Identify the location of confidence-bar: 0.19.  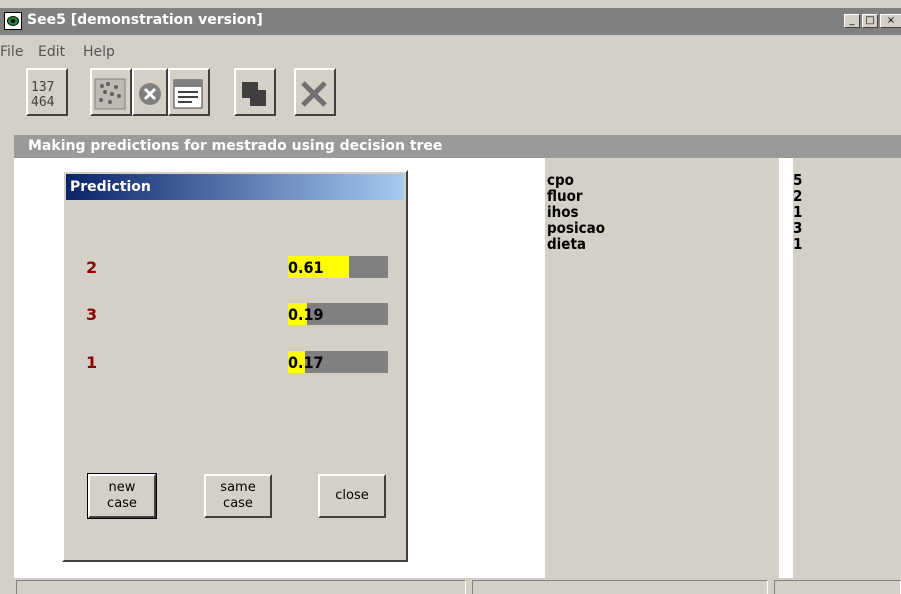
(338, 314).